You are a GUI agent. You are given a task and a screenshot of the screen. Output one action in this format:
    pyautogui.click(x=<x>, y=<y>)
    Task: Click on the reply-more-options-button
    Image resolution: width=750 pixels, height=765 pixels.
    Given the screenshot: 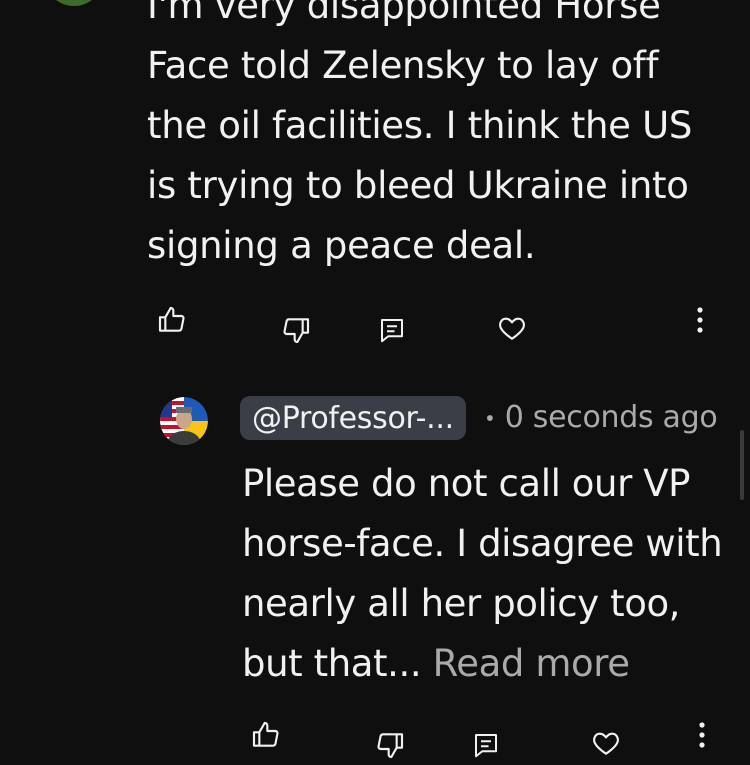 What is the action you would take?
    pyautogui.click(x=702, y=735)
    